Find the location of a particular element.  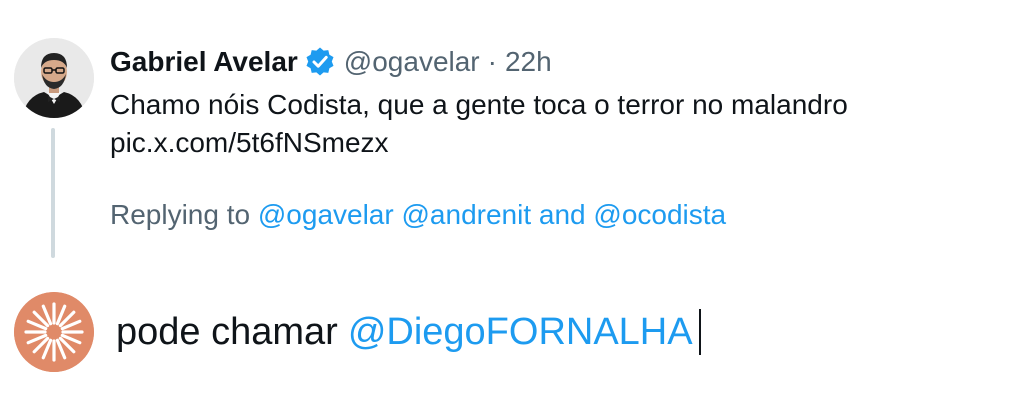

replying-and-label: and is located at coordinates (562, 214).